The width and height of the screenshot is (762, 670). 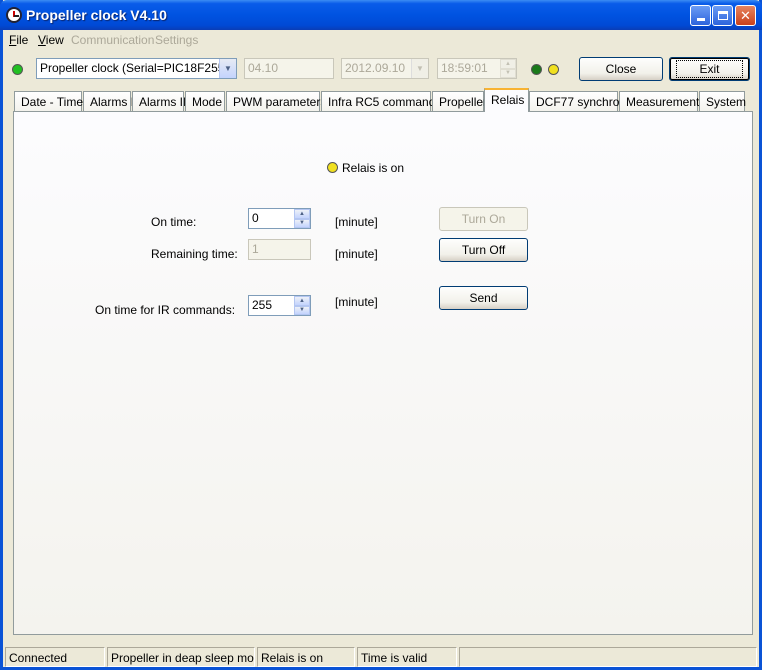 What do you see at coordinates (263, 68) in the screenshot?
I see `version-value: 04.10` at bounding box center [263, 68].